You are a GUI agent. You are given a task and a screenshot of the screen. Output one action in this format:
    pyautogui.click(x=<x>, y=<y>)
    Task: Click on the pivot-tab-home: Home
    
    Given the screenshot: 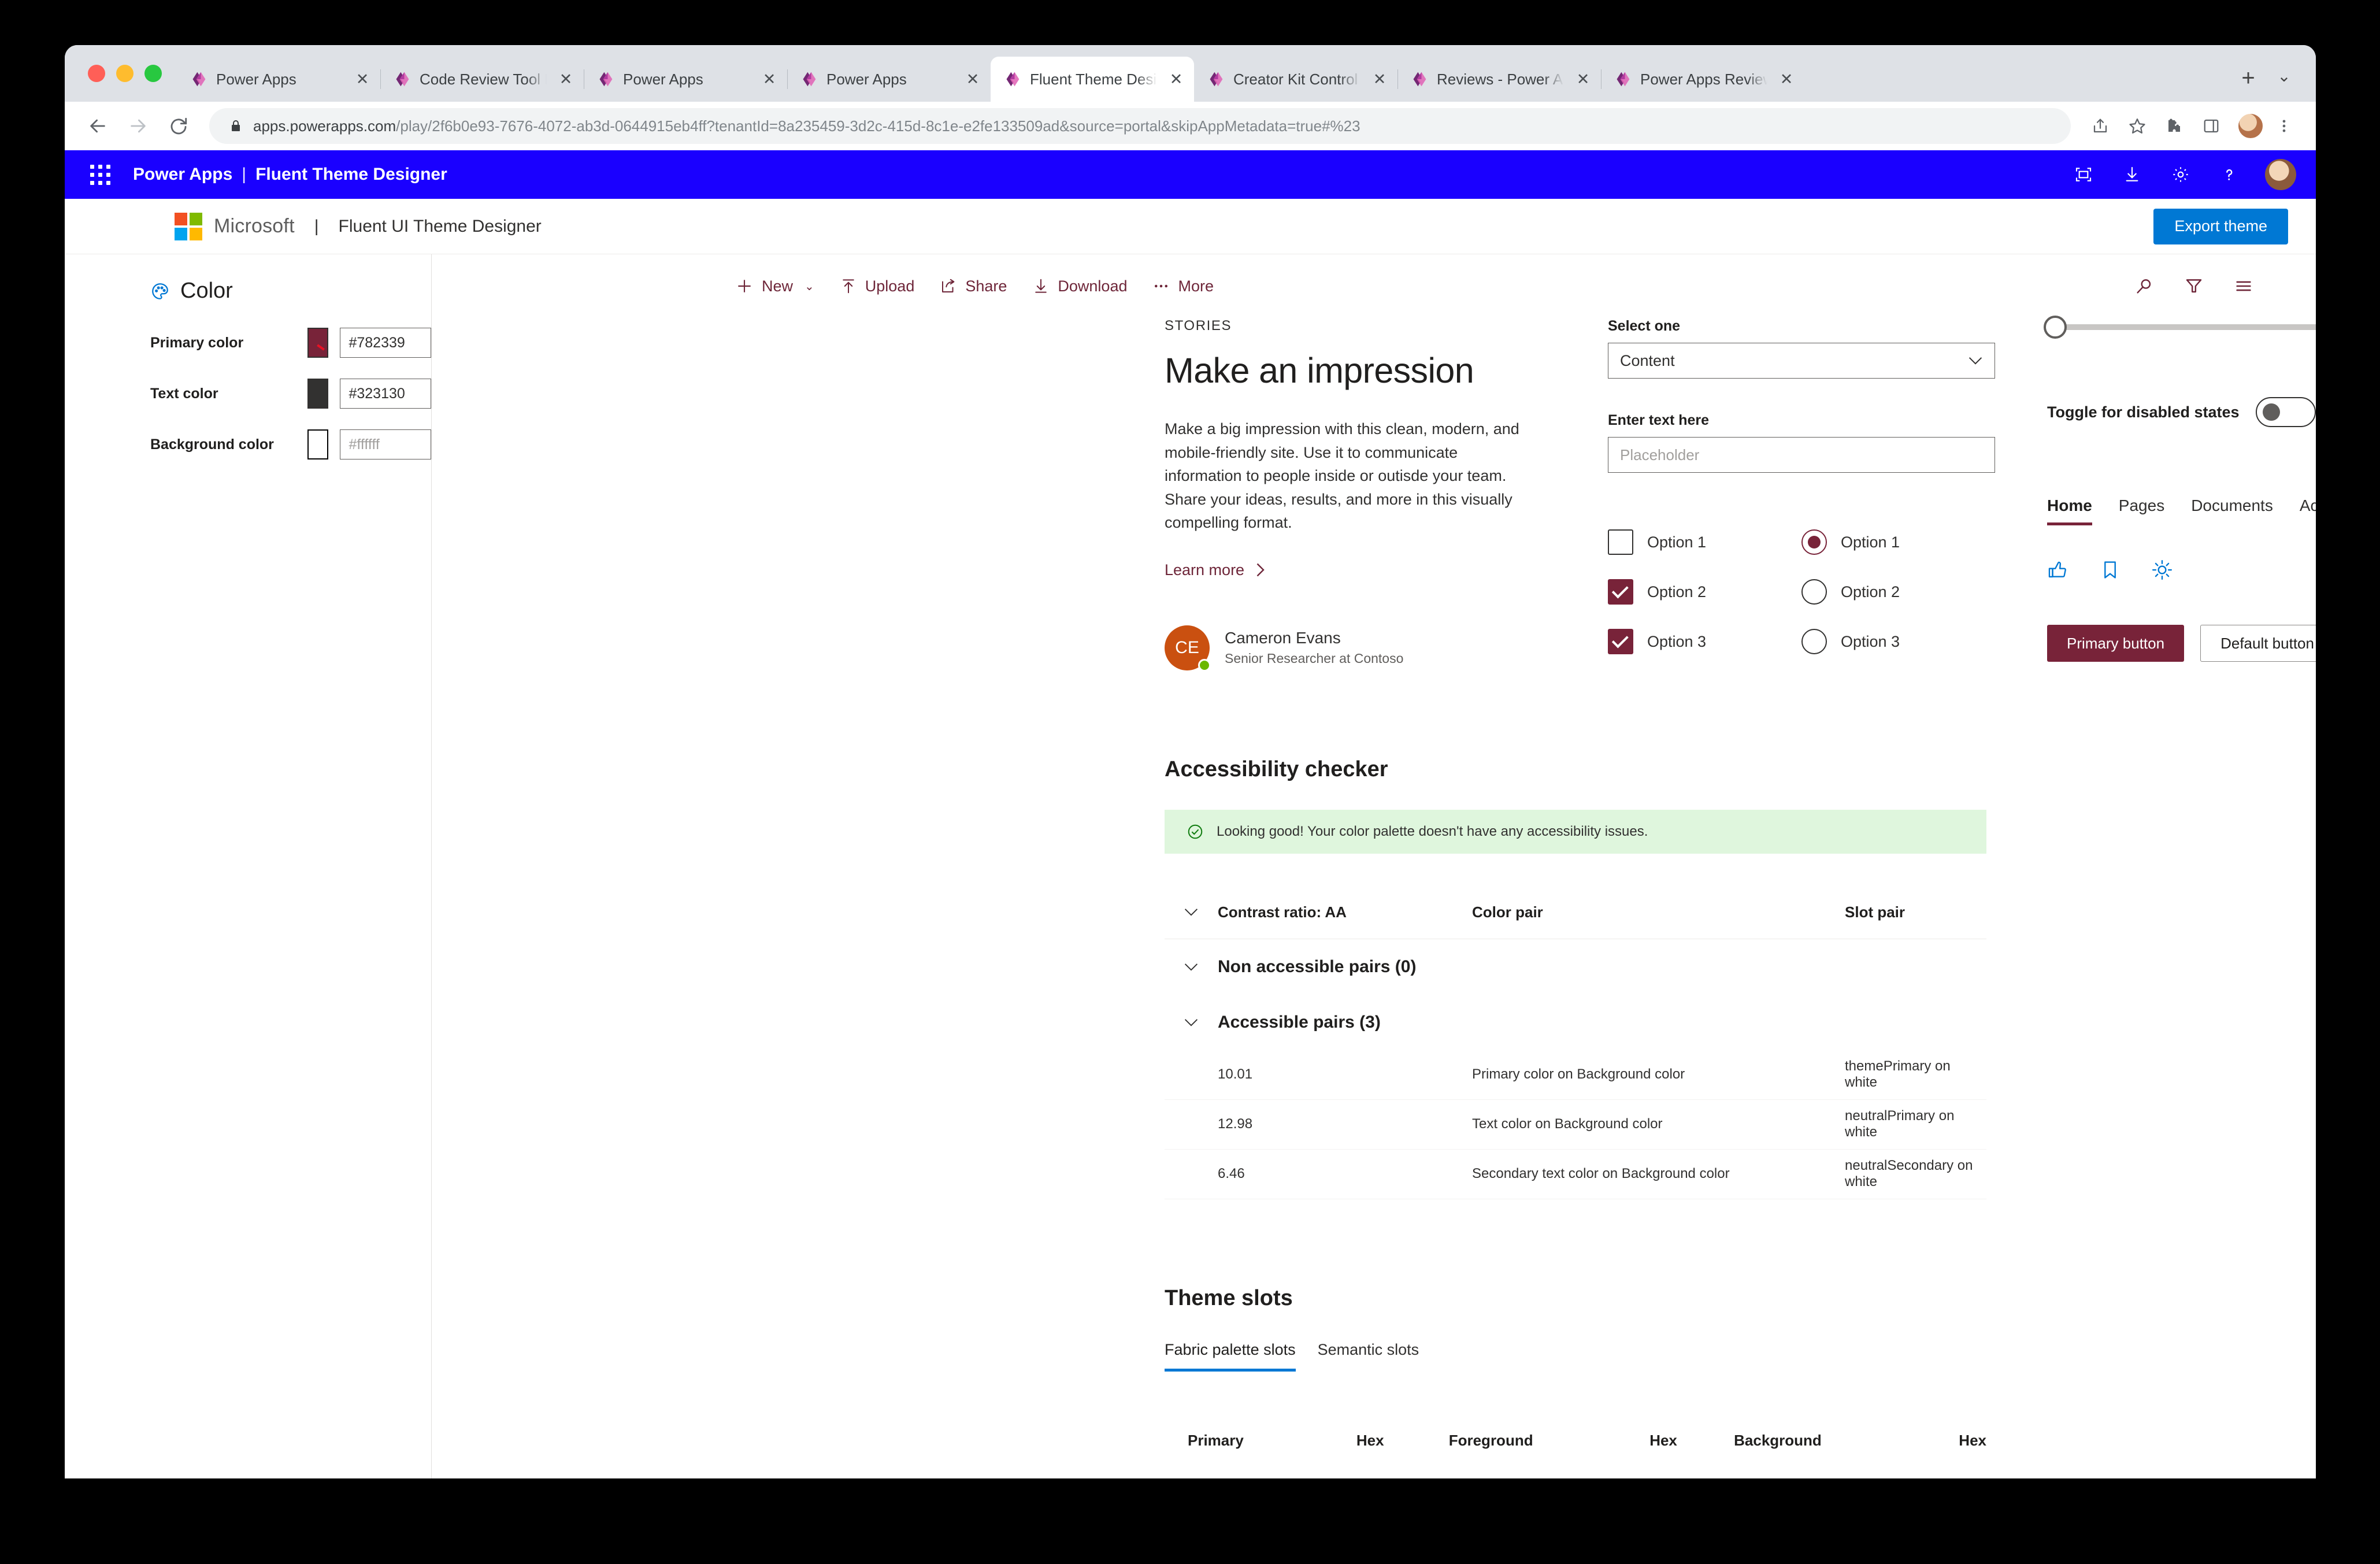 What is the action you would take?
    pyautogui.click(x=2069, y=510)
    